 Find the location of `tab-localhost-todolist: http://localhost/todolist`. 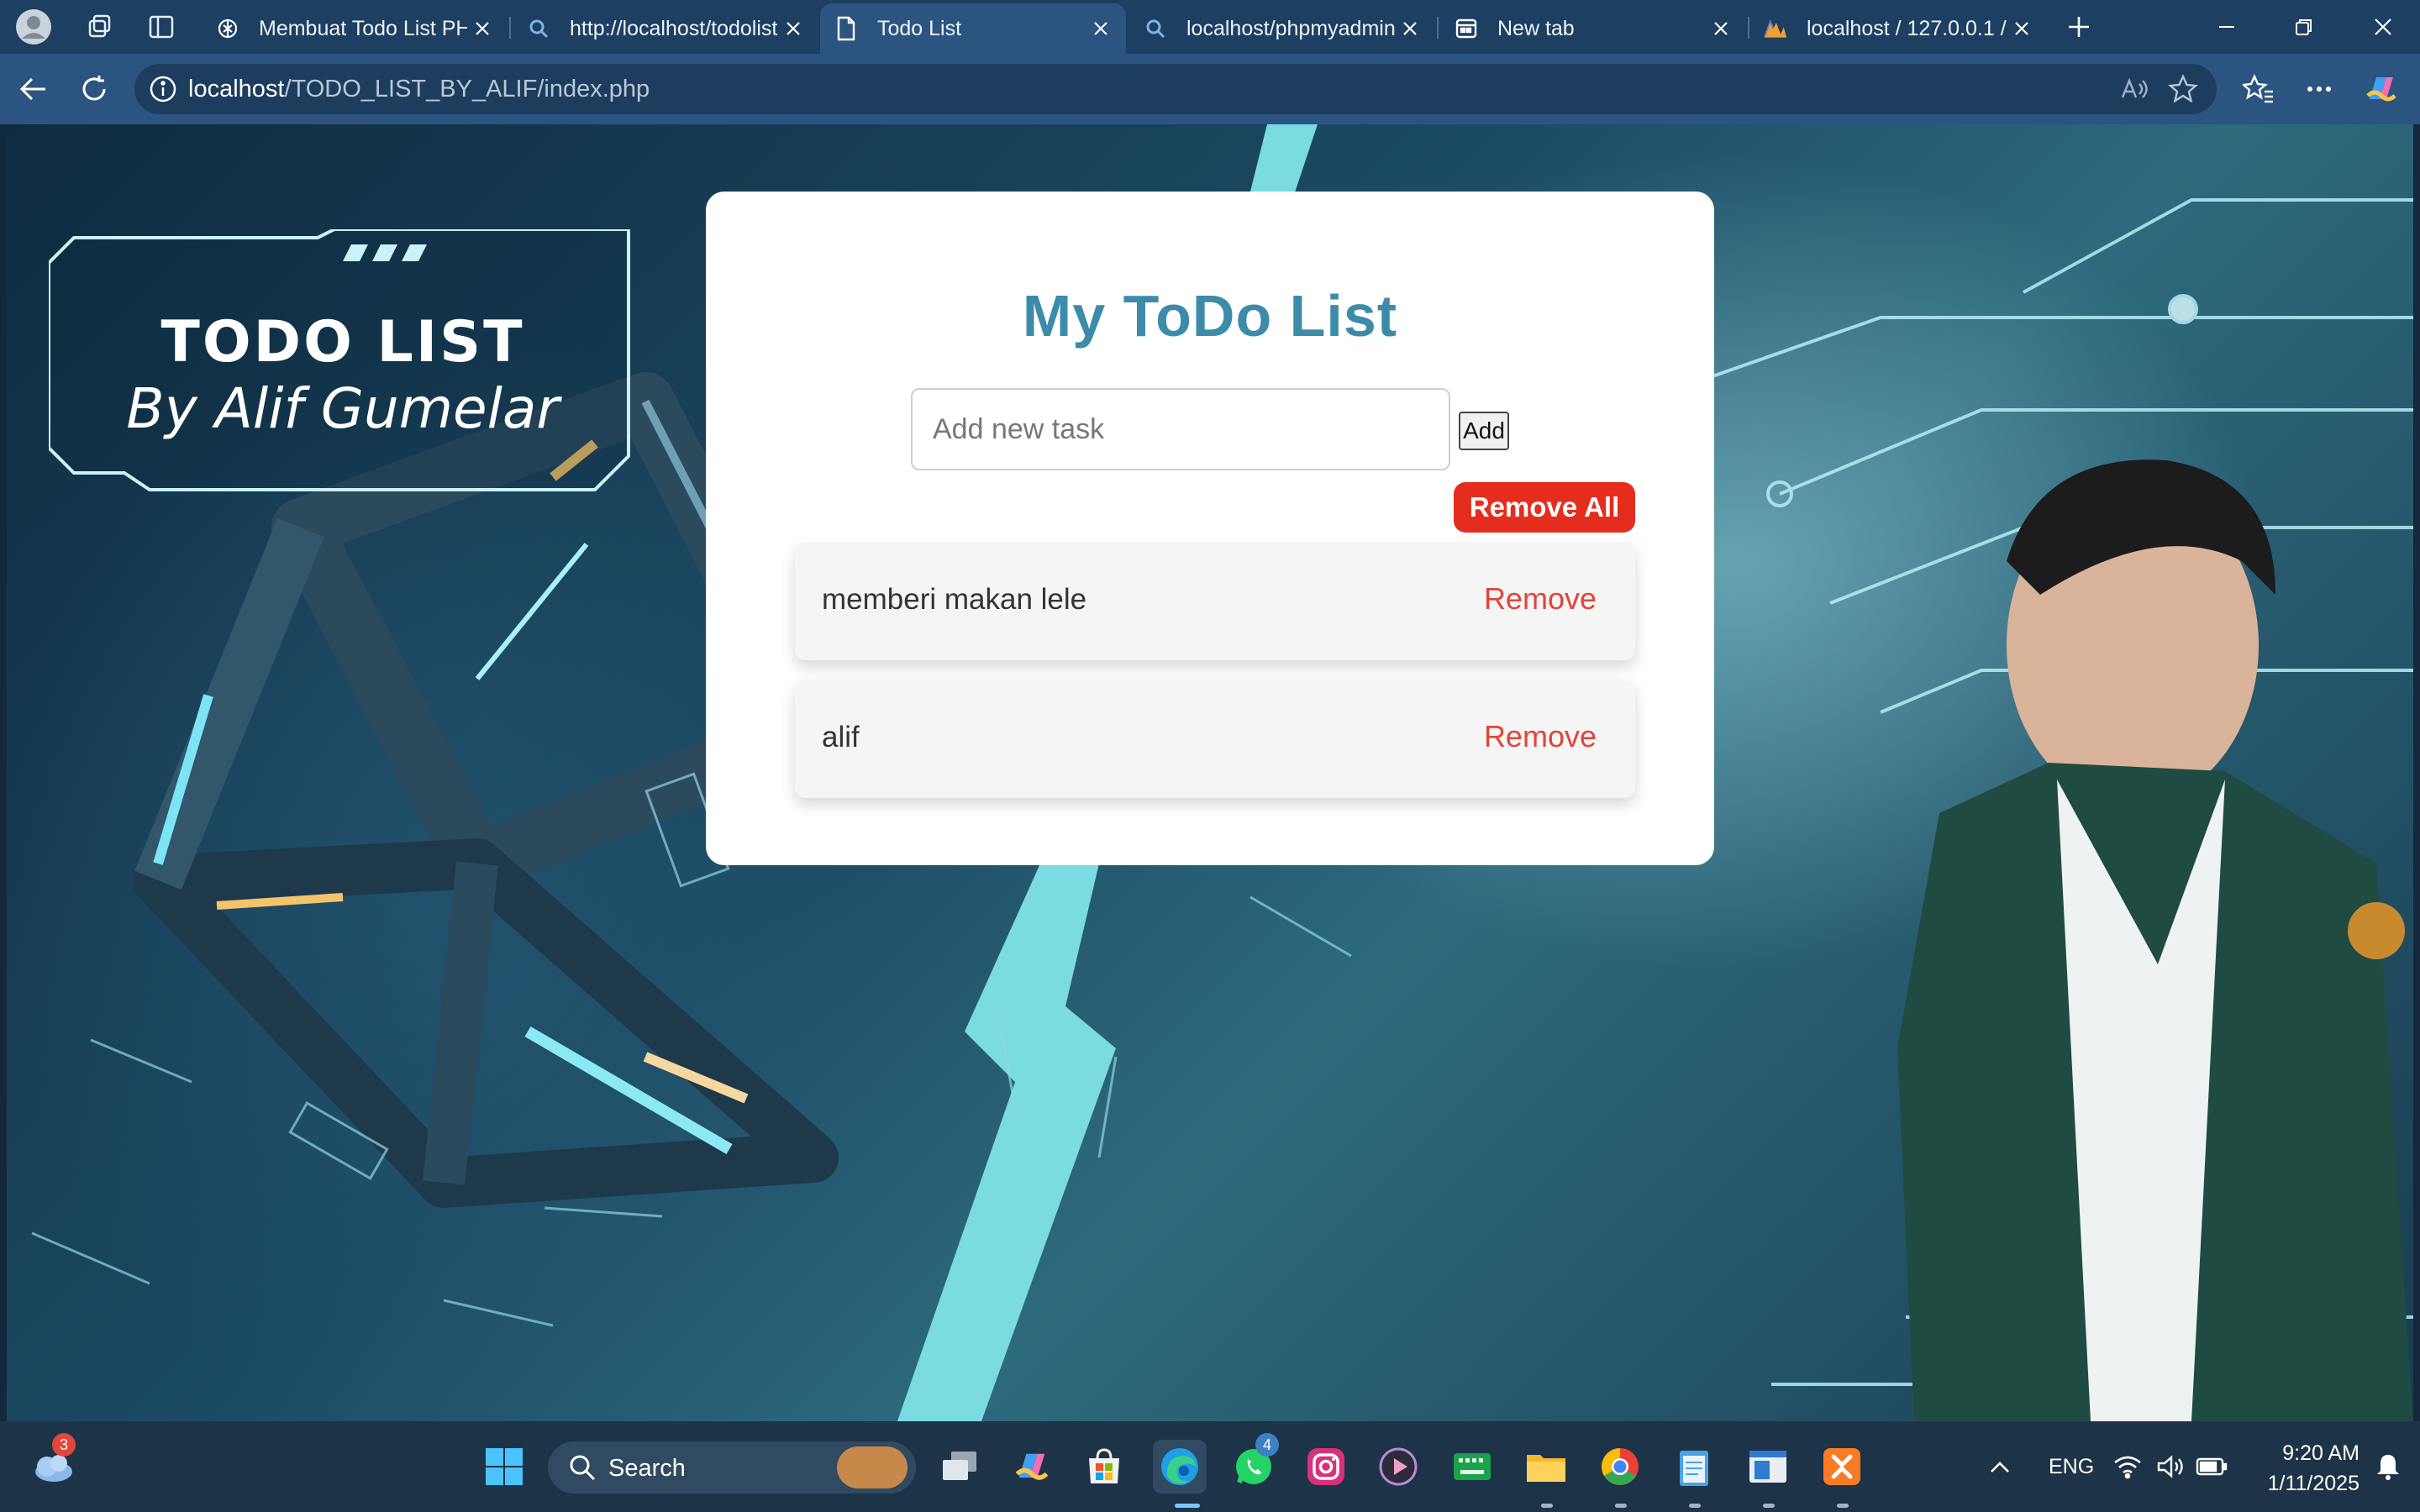

tab-localhost-todolist: http://localhost/todolist is located at coordinates (665, 28).